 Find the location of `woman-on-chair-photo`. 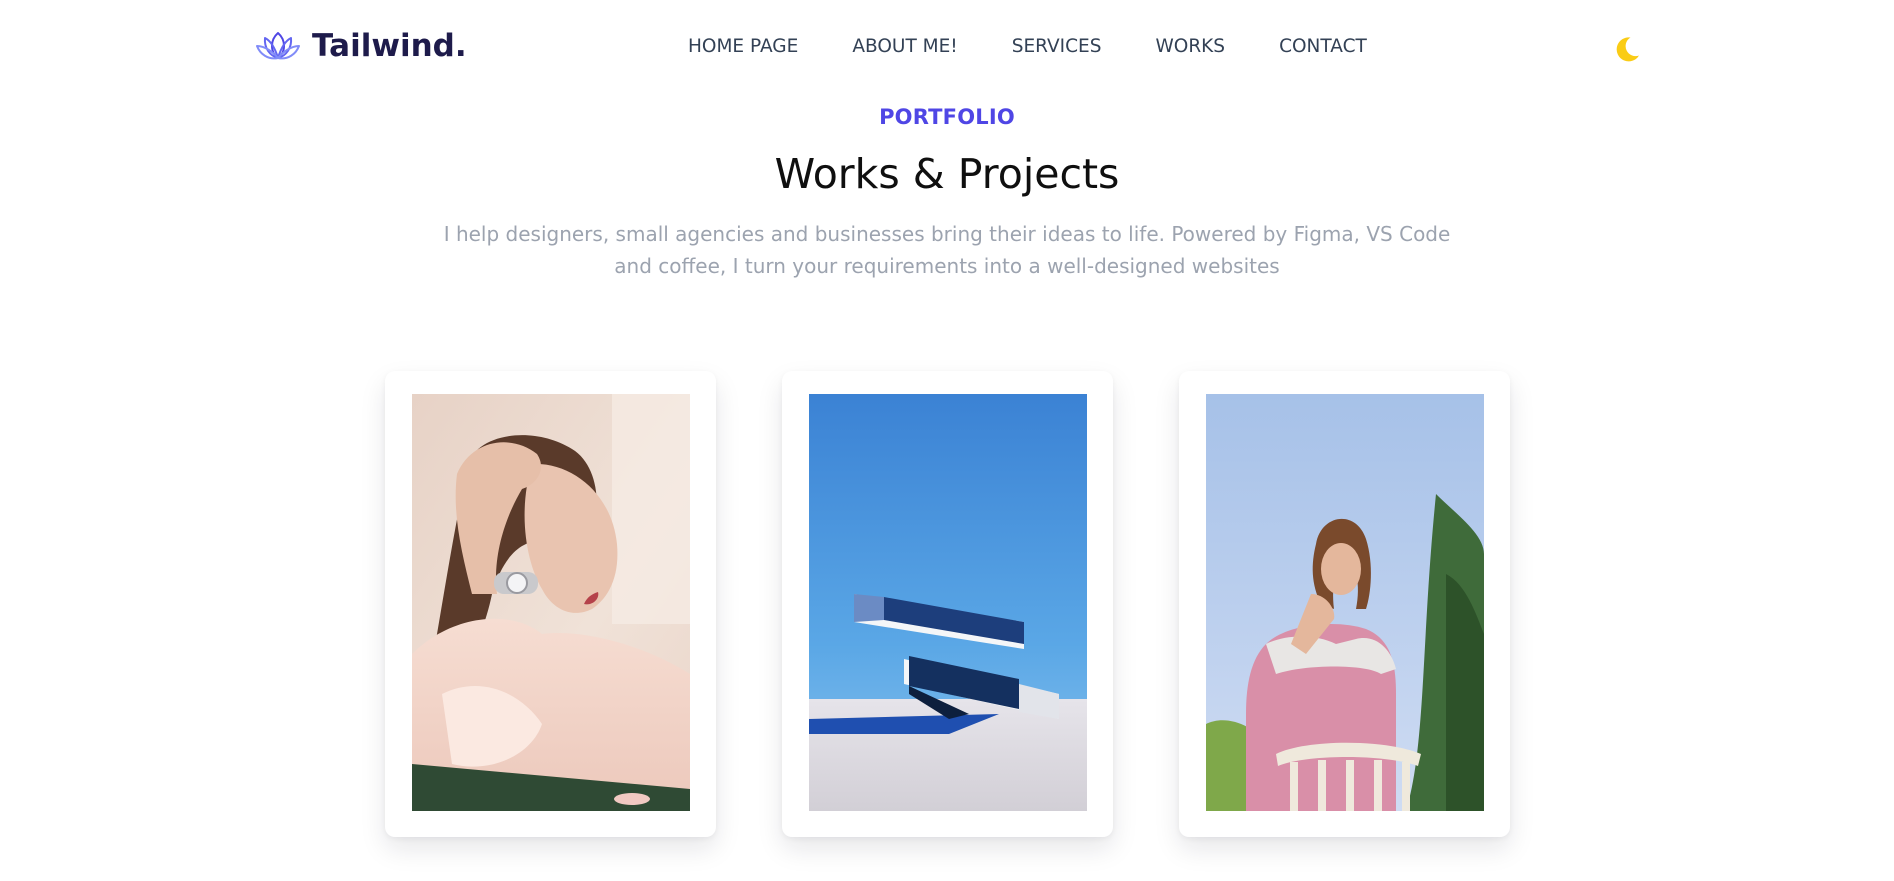

woman-on-chair-photo is located at coordinates (1345, 602).